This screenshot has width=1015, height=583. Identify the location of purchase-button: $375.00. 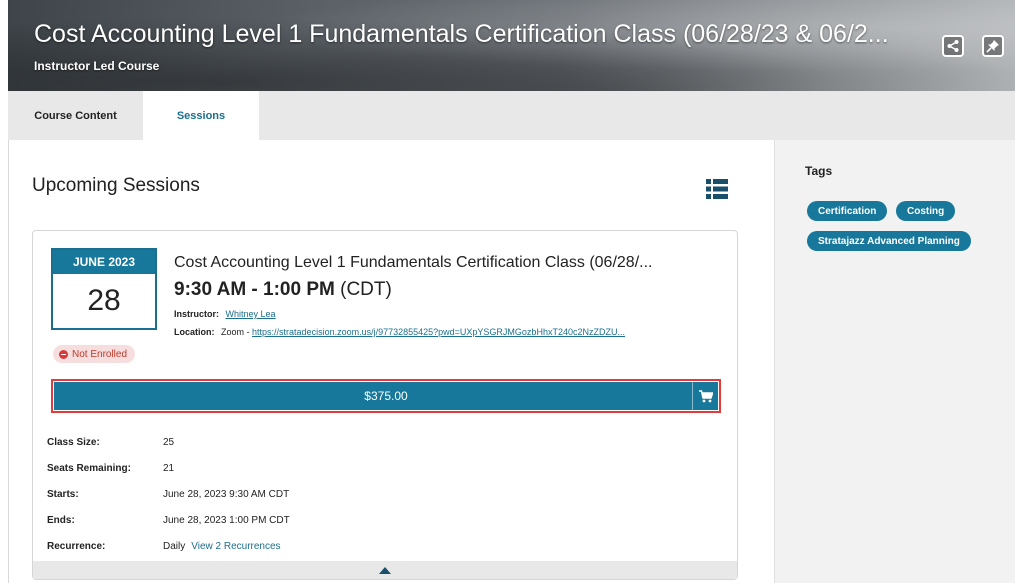
(386, 396).